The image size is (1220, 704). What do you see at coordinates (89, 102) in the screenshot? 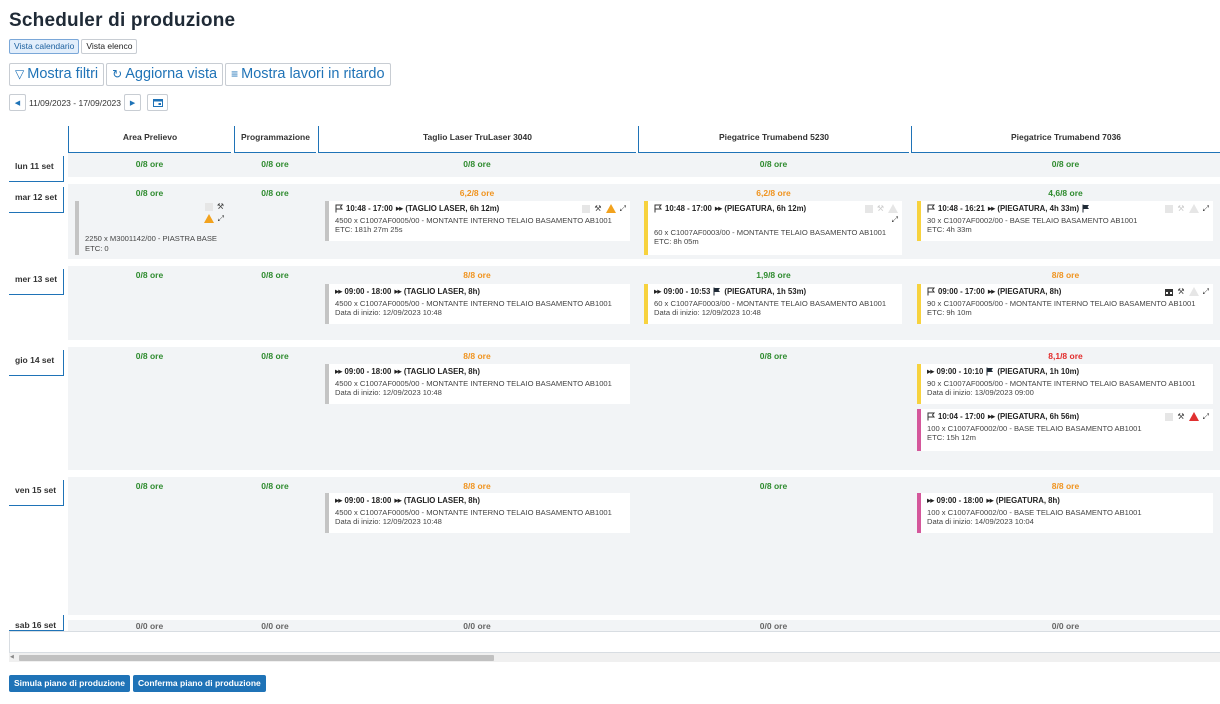
I see `date-navigation: ◀ 11/09/2023 - 17/09/2023 ▶` at bounding box center [89, 102].